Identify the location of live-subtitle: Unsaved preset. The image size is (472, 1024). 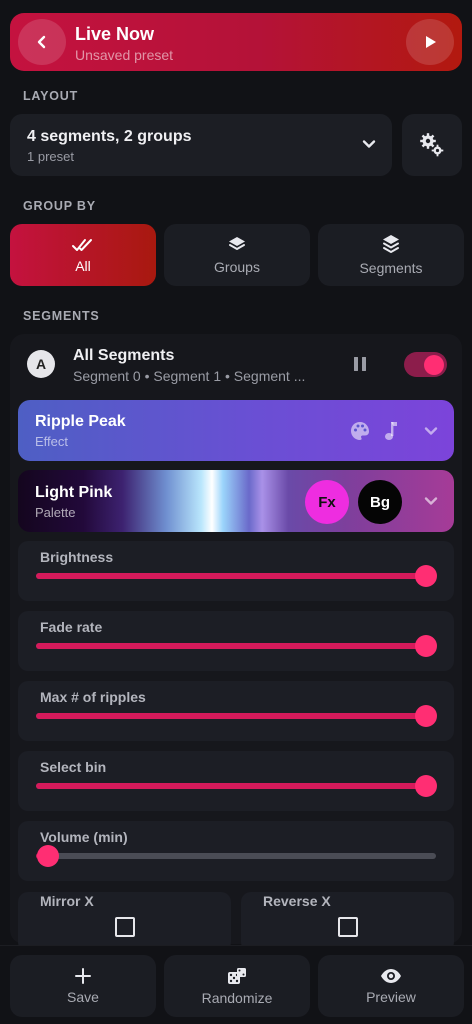
(124, 55).